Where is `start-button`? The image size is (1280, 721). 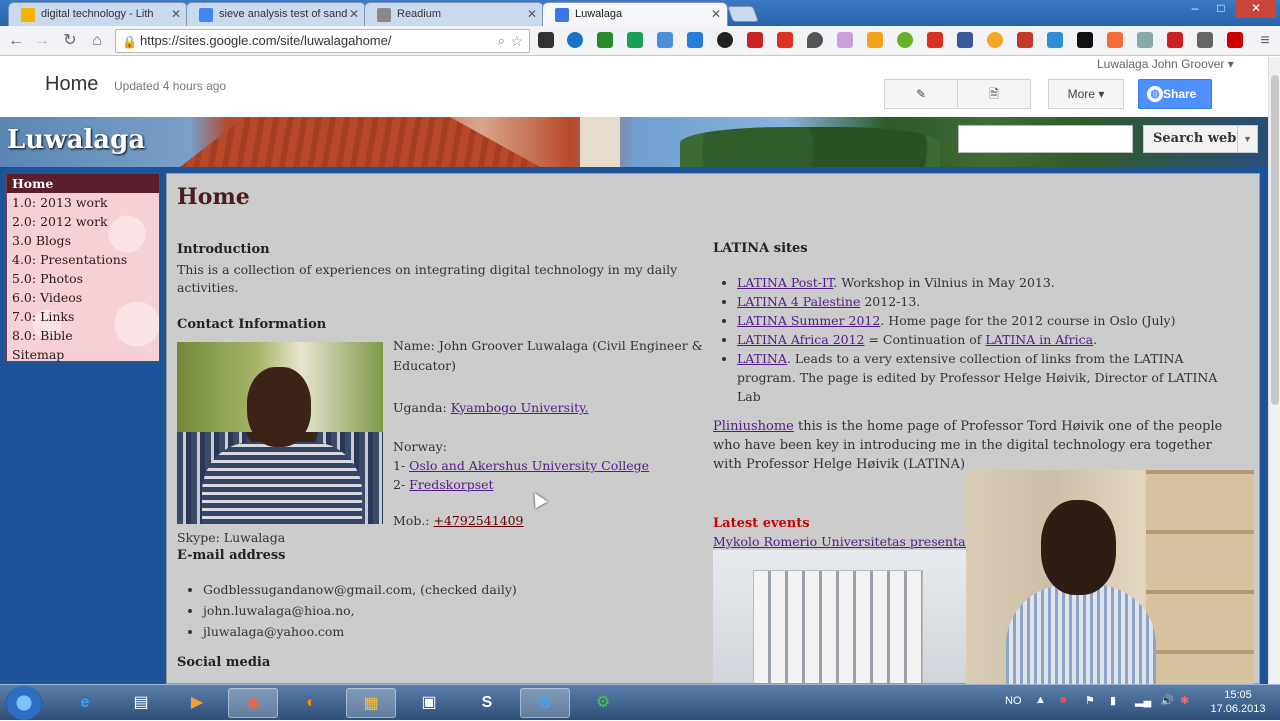 start-button is located at coordinates (24, 703).